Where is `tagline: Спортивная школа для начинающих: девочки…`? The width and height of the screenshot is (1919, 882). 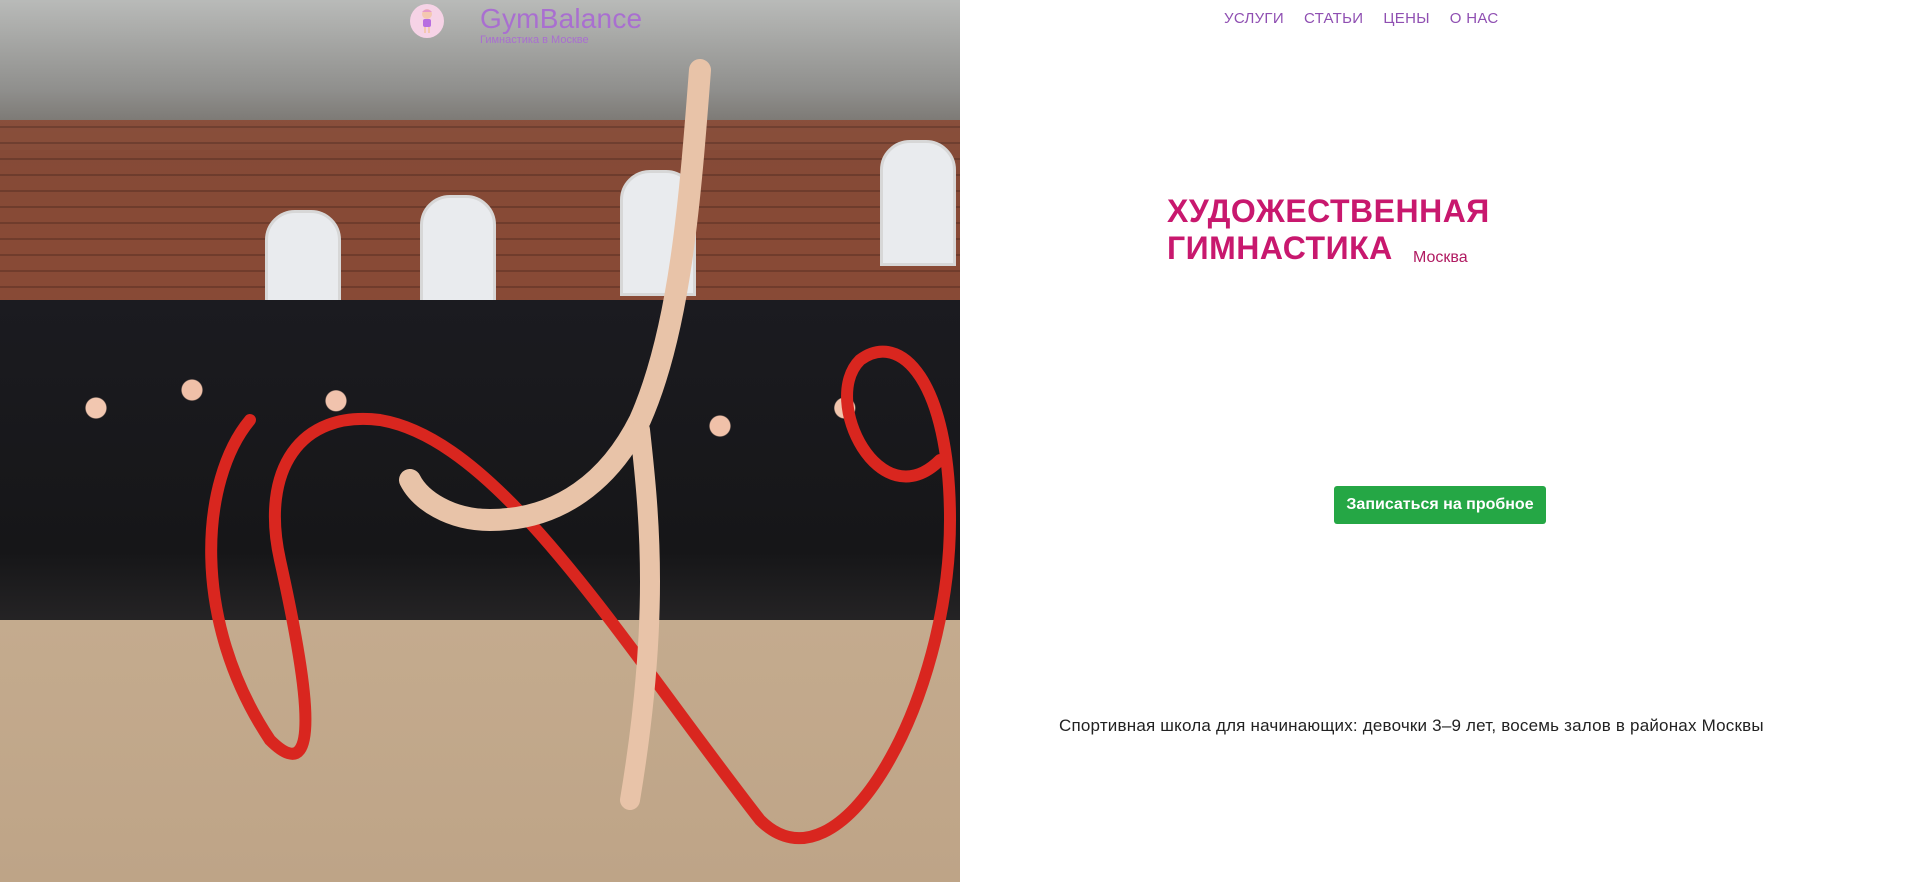 tagline: Спортивная школа для начинающих: девочки… is located at coordinates (1411, 725).